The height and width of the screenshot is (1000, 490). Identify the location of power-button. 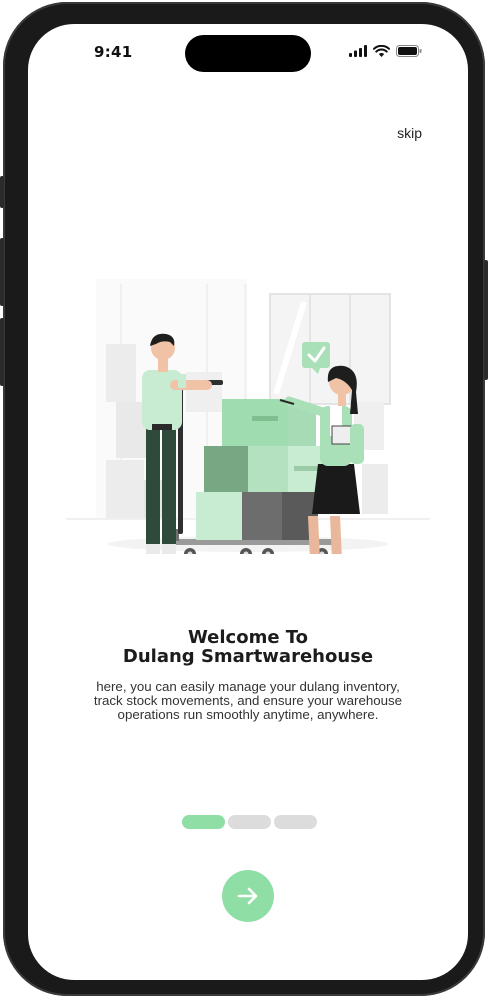
(486, 320).